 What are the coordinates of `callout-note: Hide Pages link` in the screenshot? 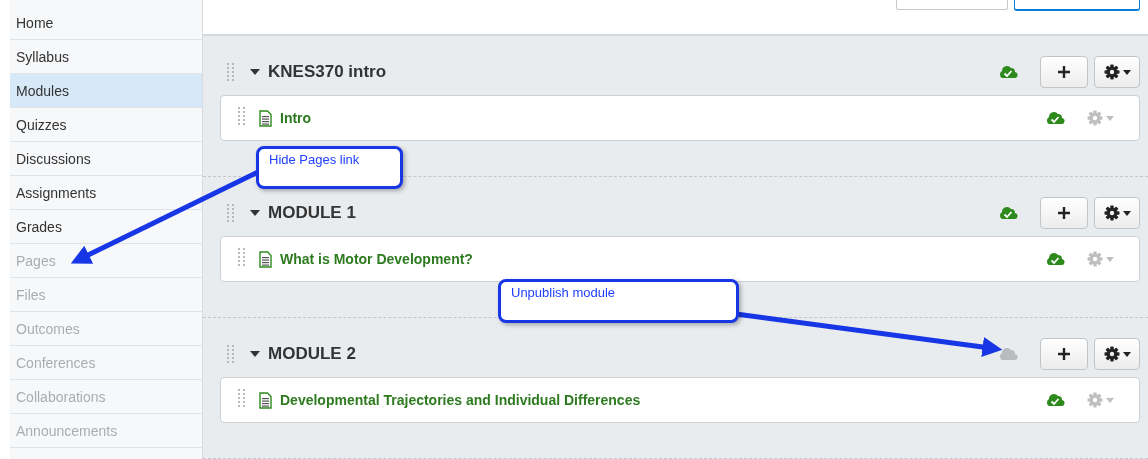 It's located at (329, 167).